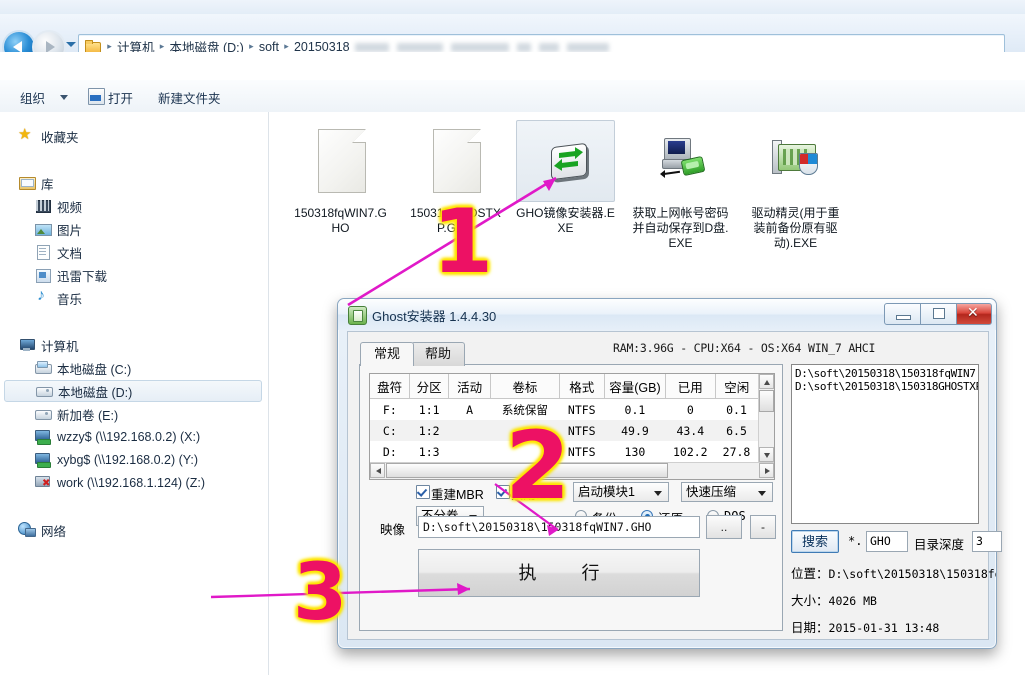  What do you see at coordinates (939, 545) in the screenshot?
I see `depth-label: 目录深度` at bounding box center [939, 545].